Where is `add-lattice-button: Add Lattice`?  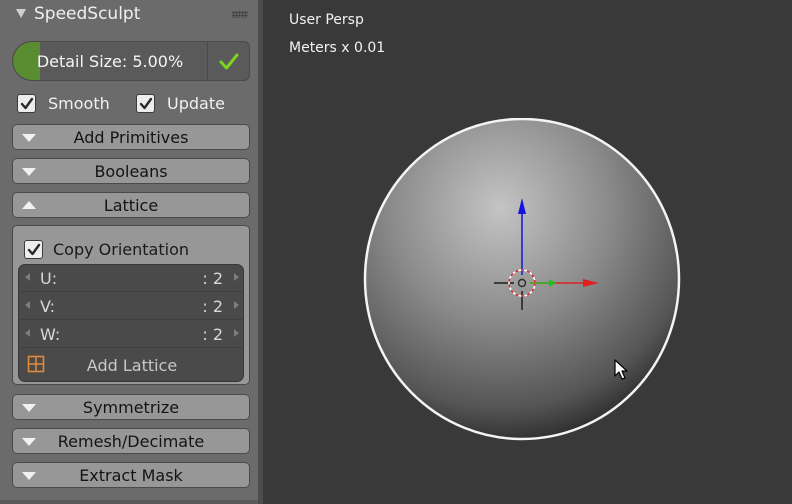 add-lattice-button: Add Lattice is located at coordinates (131, 365).